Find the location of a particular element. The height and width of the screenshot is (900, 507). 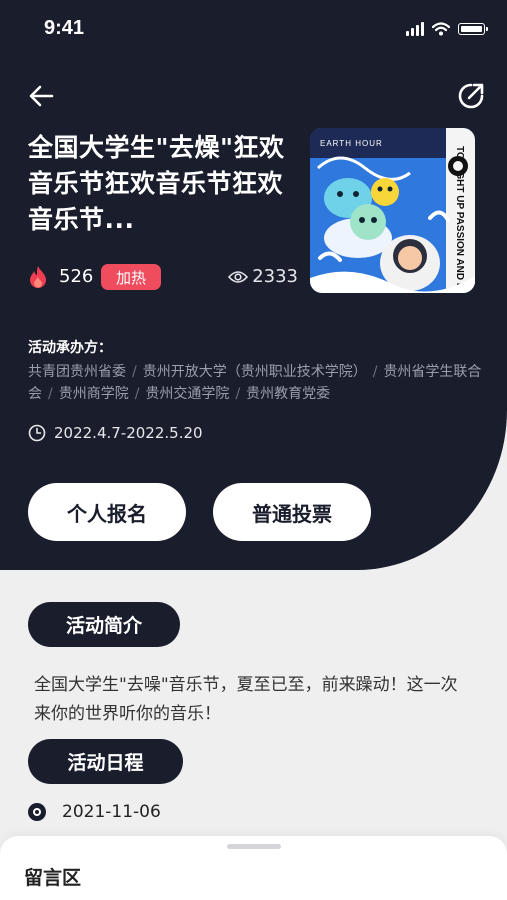

battery-icon is located at coordinates (473, 29).